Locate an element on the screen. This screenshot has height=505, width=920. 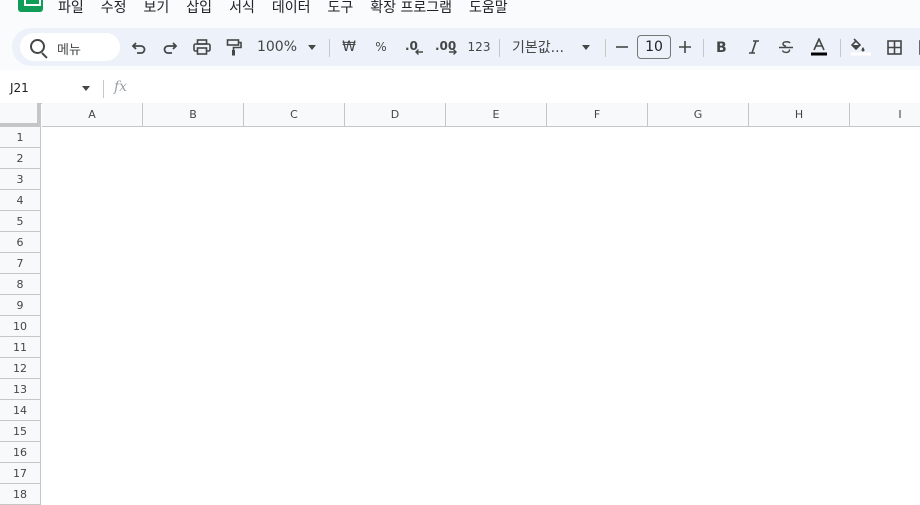
column-header: F is located at coordinates (597, 115).